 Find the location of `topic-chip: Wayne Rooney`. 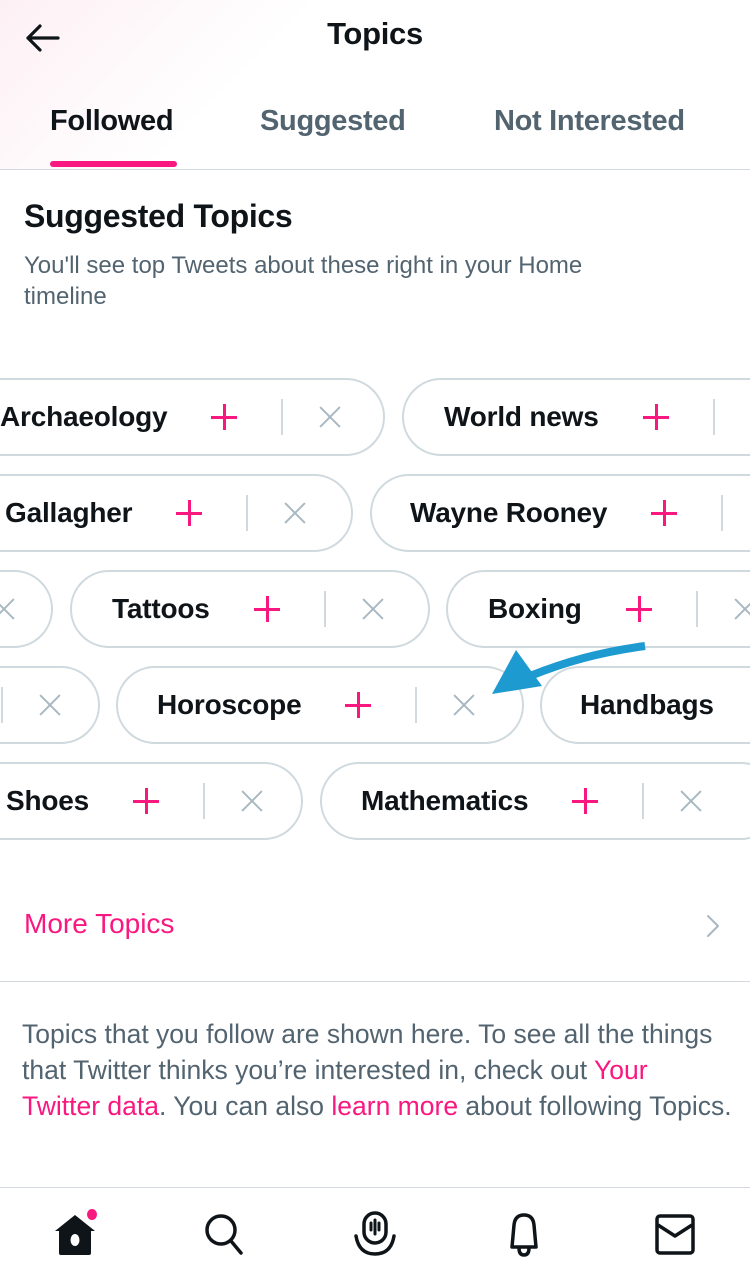

topic-chip: Wayne Rooney is located at coordinates (560, 513).